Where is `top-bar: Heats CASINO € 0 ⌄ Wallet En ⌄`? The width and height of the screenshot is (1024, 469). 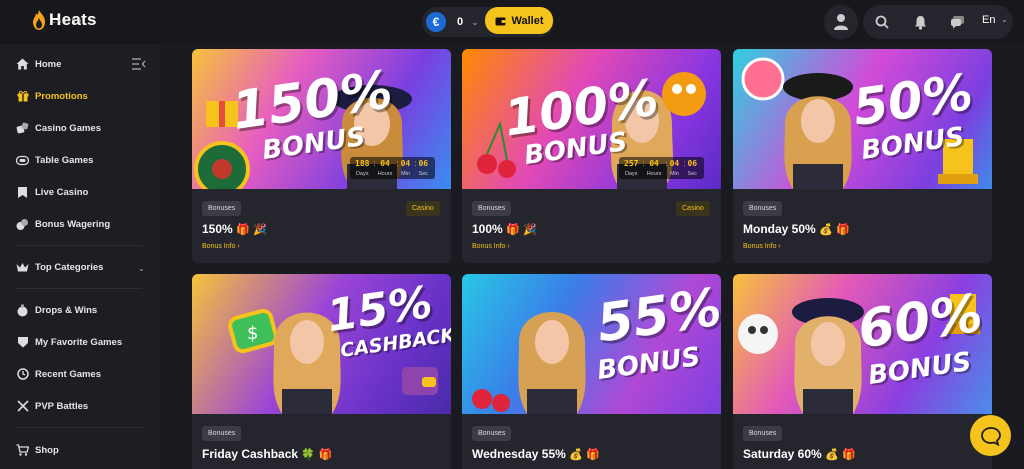 top-bar: Heats CASINO € 0 ⌄ Wallet En ⌄ is located at coordinates (512, 22).